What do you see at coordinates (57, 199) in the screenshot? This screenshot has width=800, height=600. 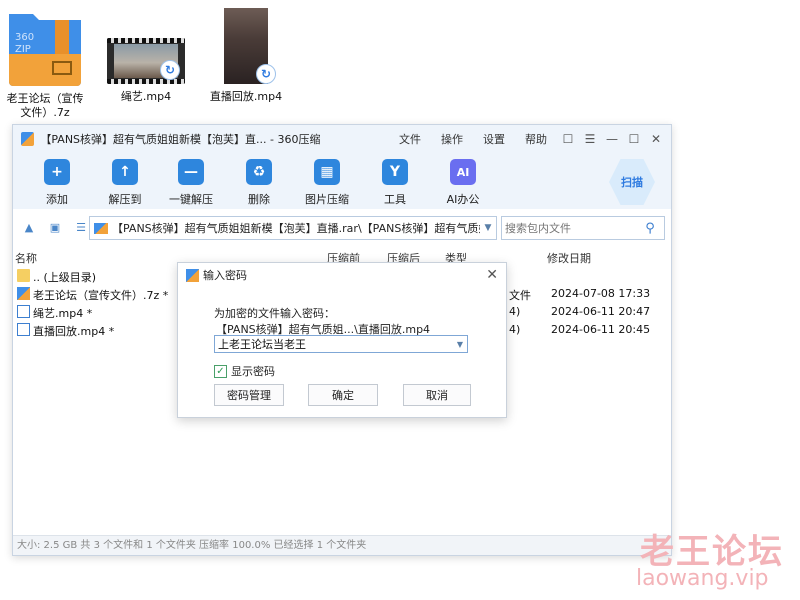 I see `add-label: 添加` at bounding box center [57, 199].